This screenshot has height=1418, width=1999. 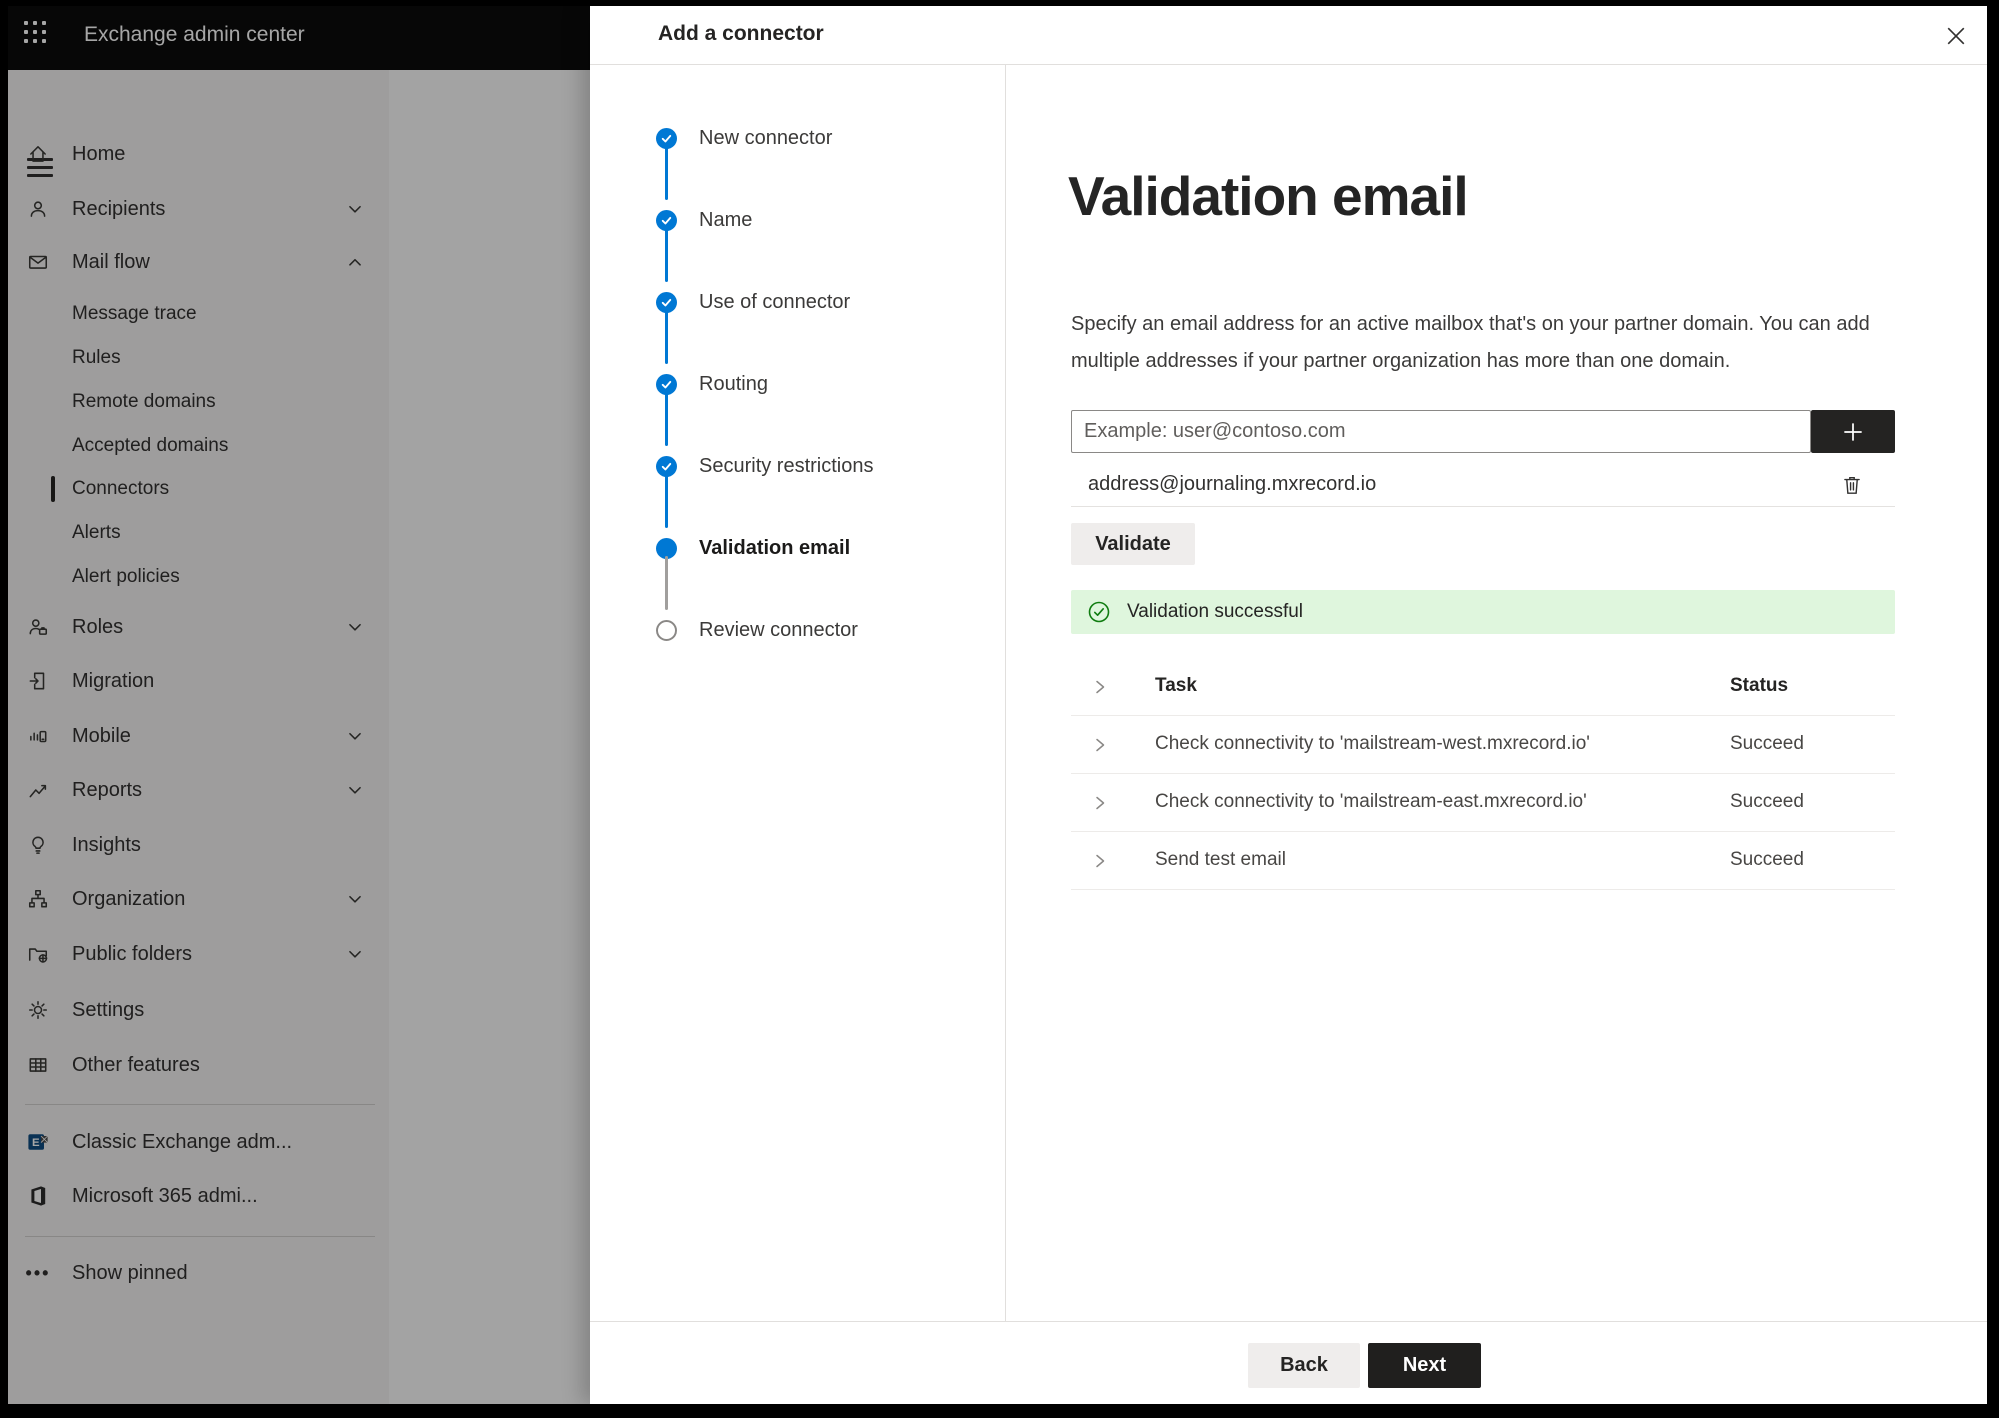 I want to click on close-button, so click(x=1956, y=36).